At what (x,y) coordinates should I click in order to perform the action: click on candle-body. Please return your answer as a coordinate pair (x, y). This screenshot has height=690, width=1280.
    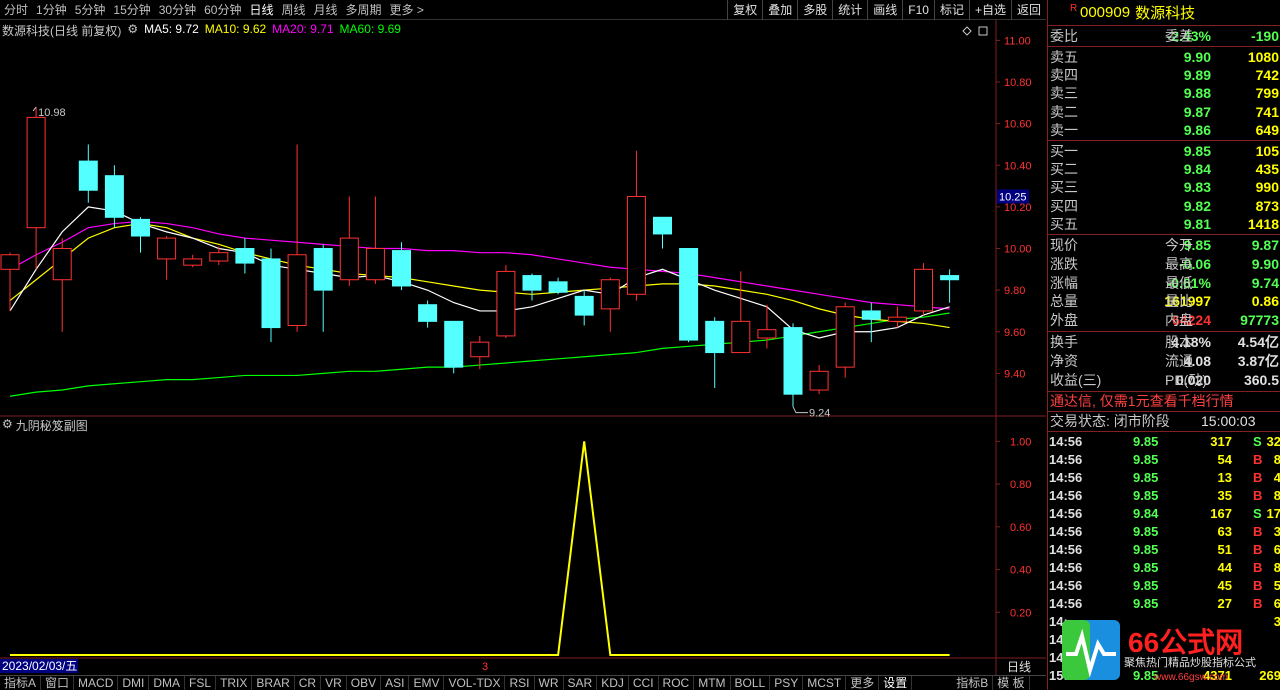
    Looking at the image, I should click on (297, 290).